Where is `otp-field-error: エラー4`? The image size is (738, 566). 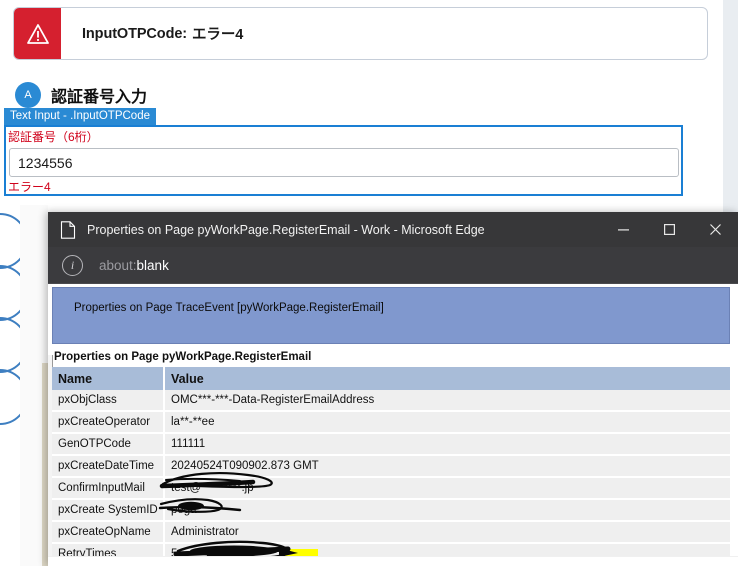 otp-field-error: エラー4 is located at coordinates (29, 187).